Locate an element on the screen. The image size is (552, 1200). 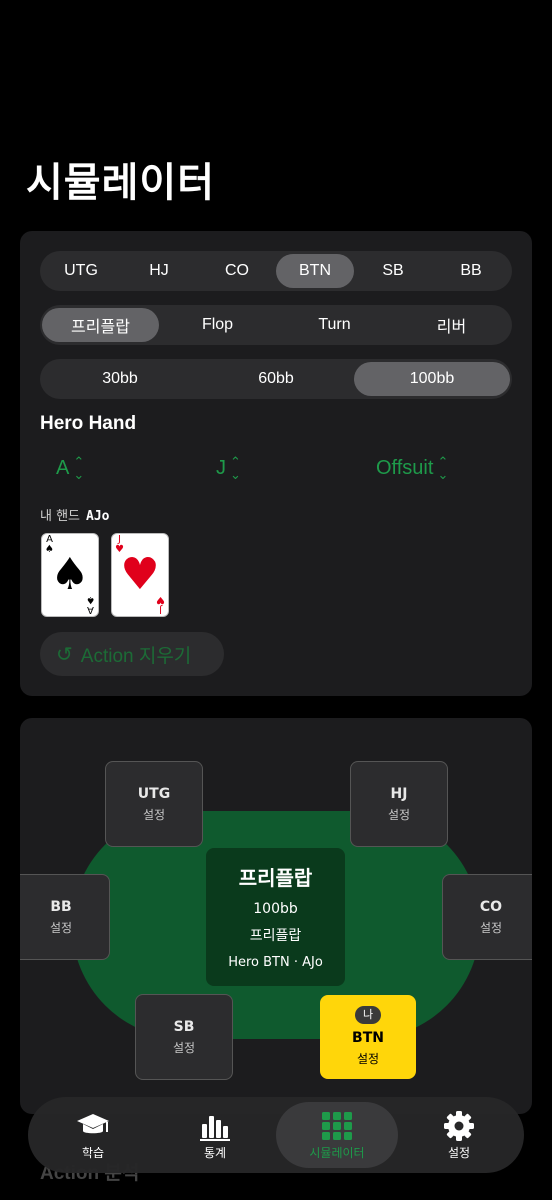
tab-stats: 통계 is located at coordinates (215, 1135).